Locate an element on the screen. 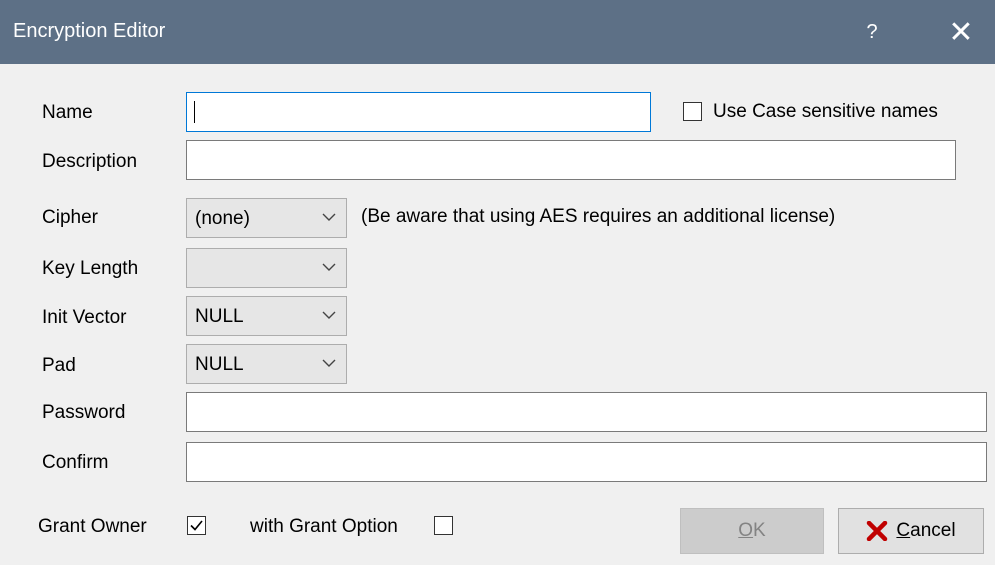 The width and height of the screenshot is (995, 565). ok-mnemonic: O is located at coordinates (746, 530).